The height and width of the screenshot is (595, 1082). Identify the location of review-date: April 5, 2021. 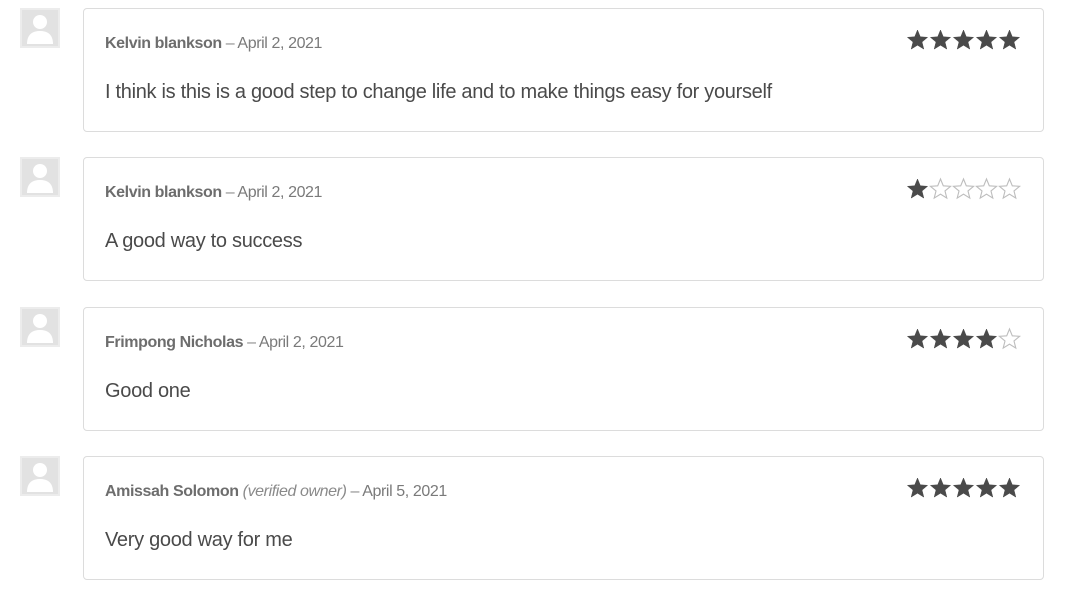
(404, 491).